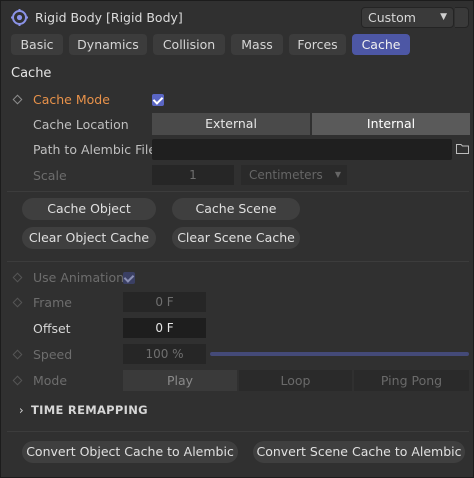  I want to click on tab-basic: Basic, so click(37, 44).